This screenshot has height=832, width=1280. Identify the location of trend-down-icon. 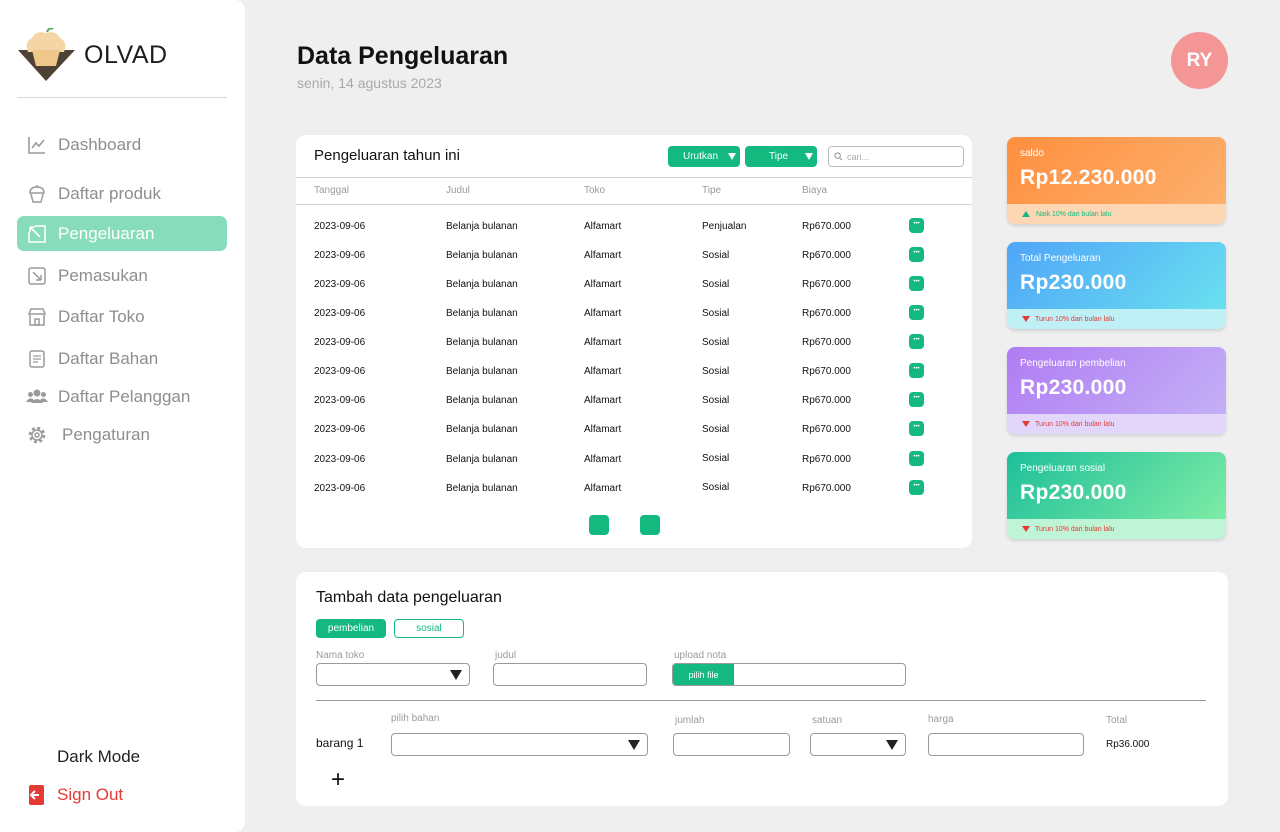
(1026, 319).